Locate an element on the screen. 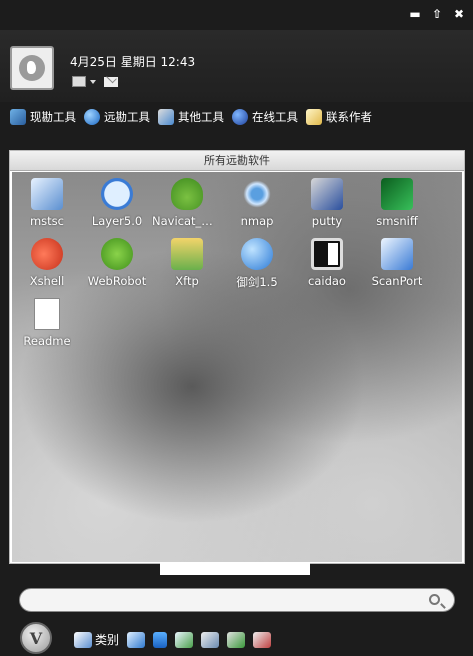 Image resolution: width=473 pixels, height=656 pixels. app-label: Layer5.0 is located at coordinates (117, 221).